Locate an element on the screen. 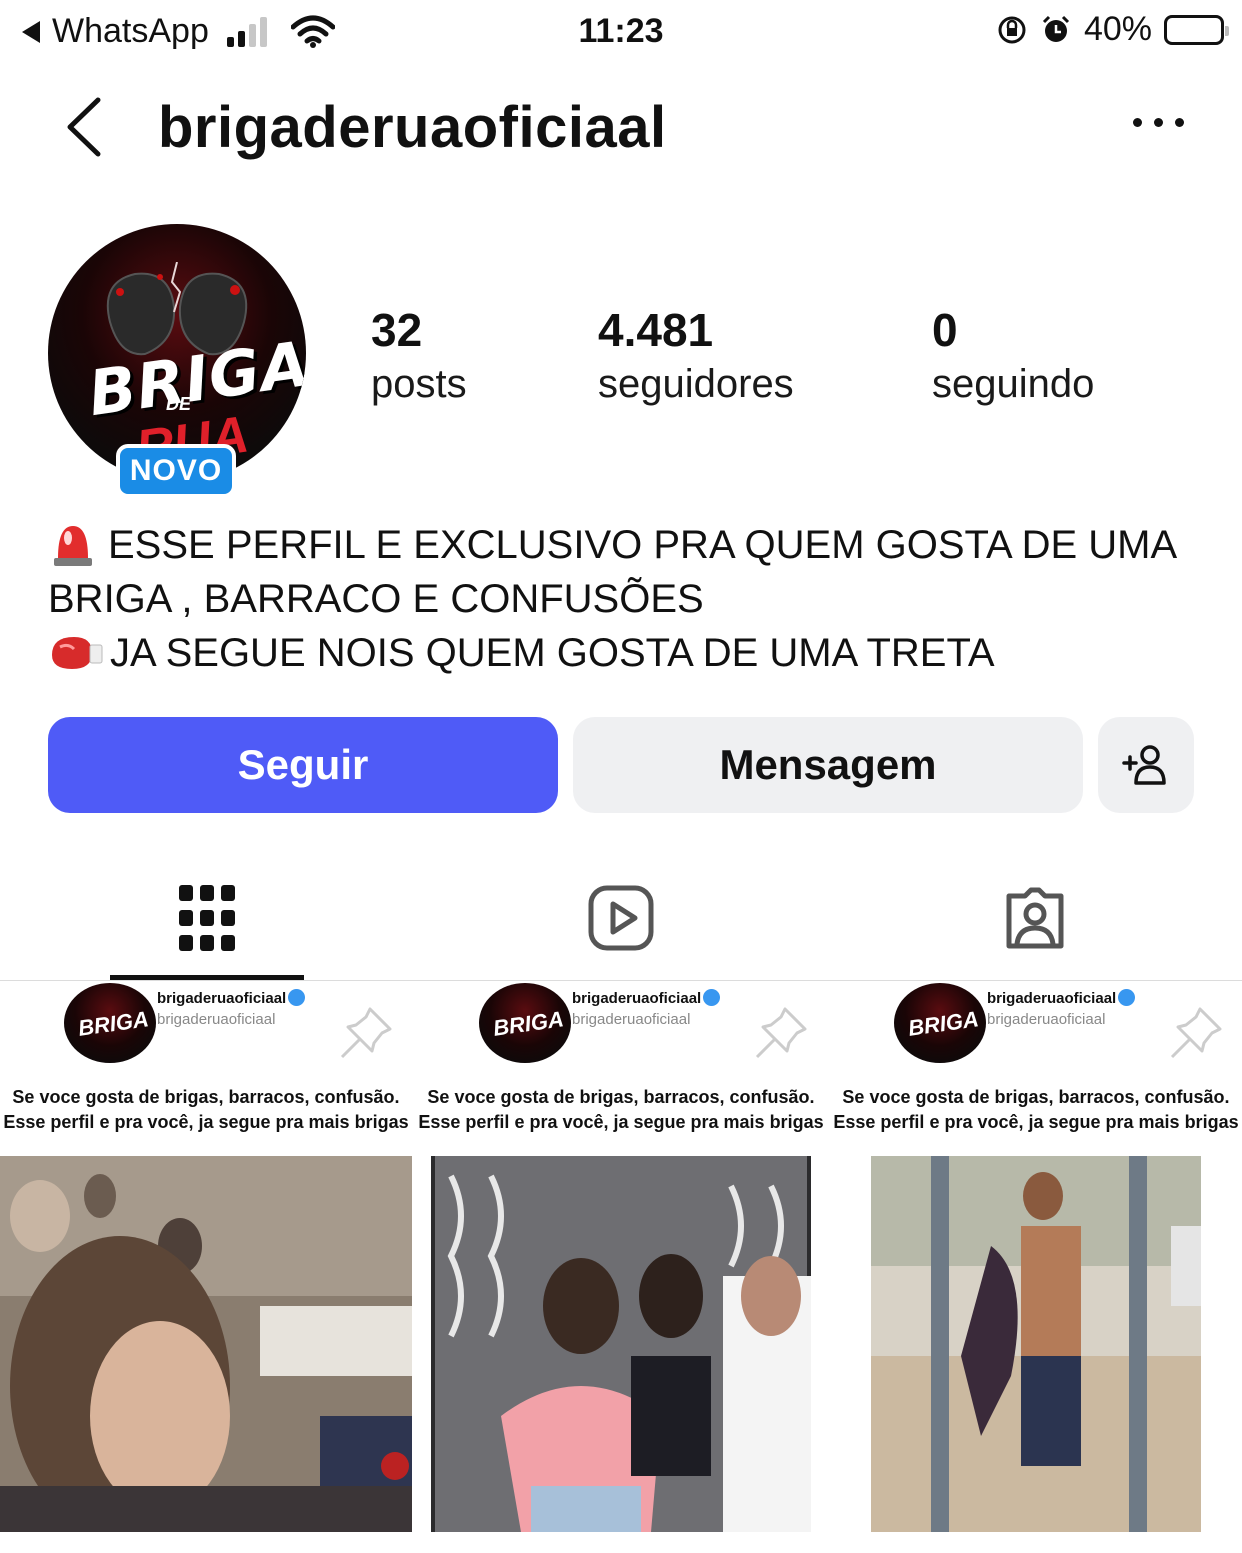 The height and width of the screenshot is (1553, 1242). more-options-icon is located at coordinates (1158, 122).